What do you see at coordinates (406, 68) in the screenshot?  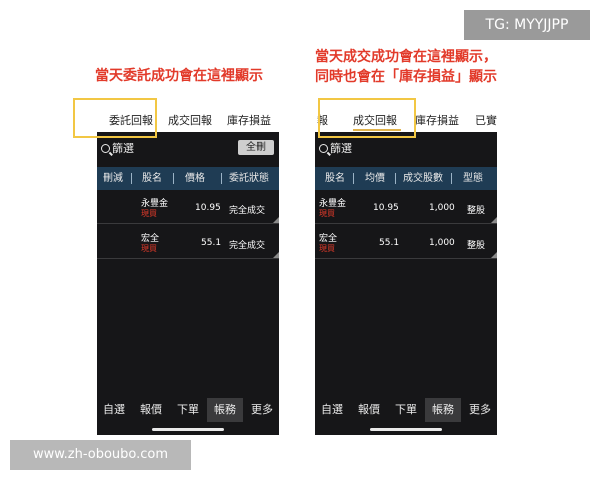 I see `caption-trades: 當天成交成功會在這裡顯示， 同時也會在「庫存損益」顯示` at bounding box center [406, 68].